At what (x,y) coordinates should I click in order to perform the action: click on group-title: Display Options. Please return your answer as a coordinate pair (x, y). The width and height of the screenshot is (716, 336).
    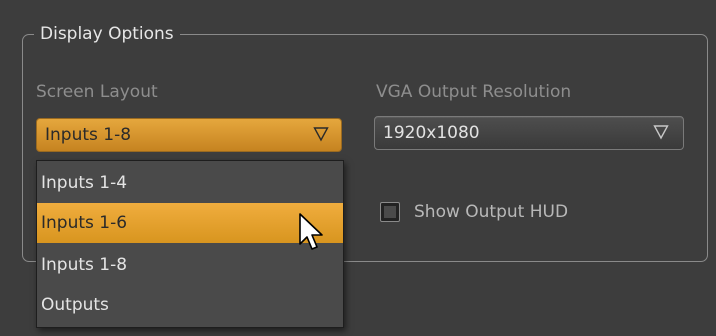
    Looking at the image, I should click on (107, 34).